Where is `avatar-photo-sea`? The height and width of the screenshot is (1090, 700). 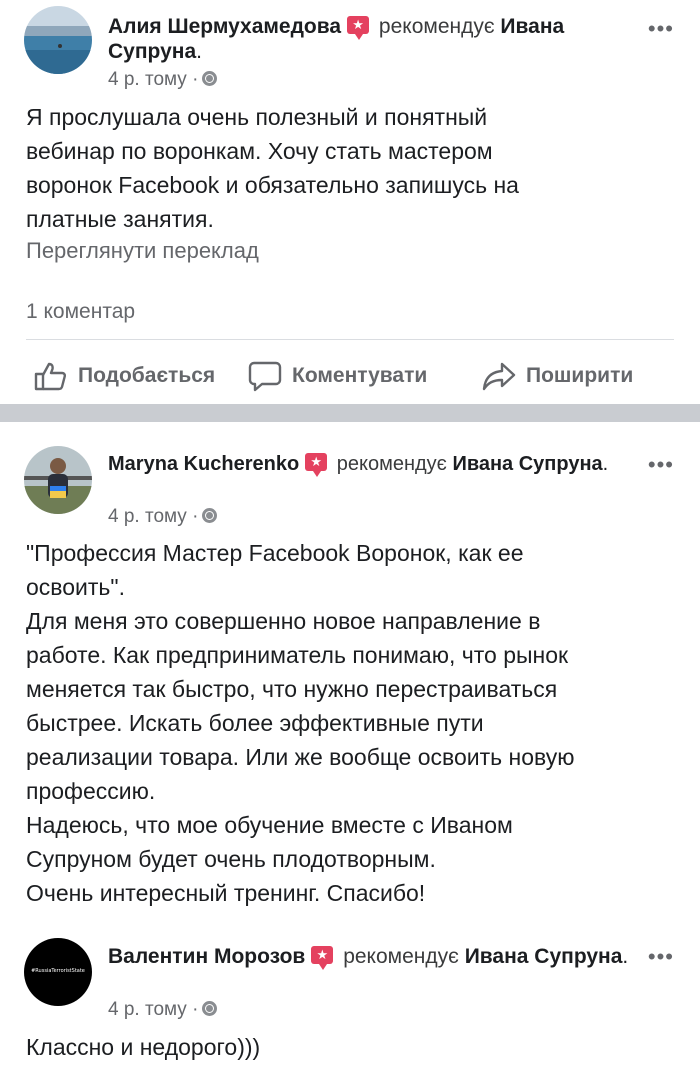
avatar-photo-sea is located at coordinates (58, 40).